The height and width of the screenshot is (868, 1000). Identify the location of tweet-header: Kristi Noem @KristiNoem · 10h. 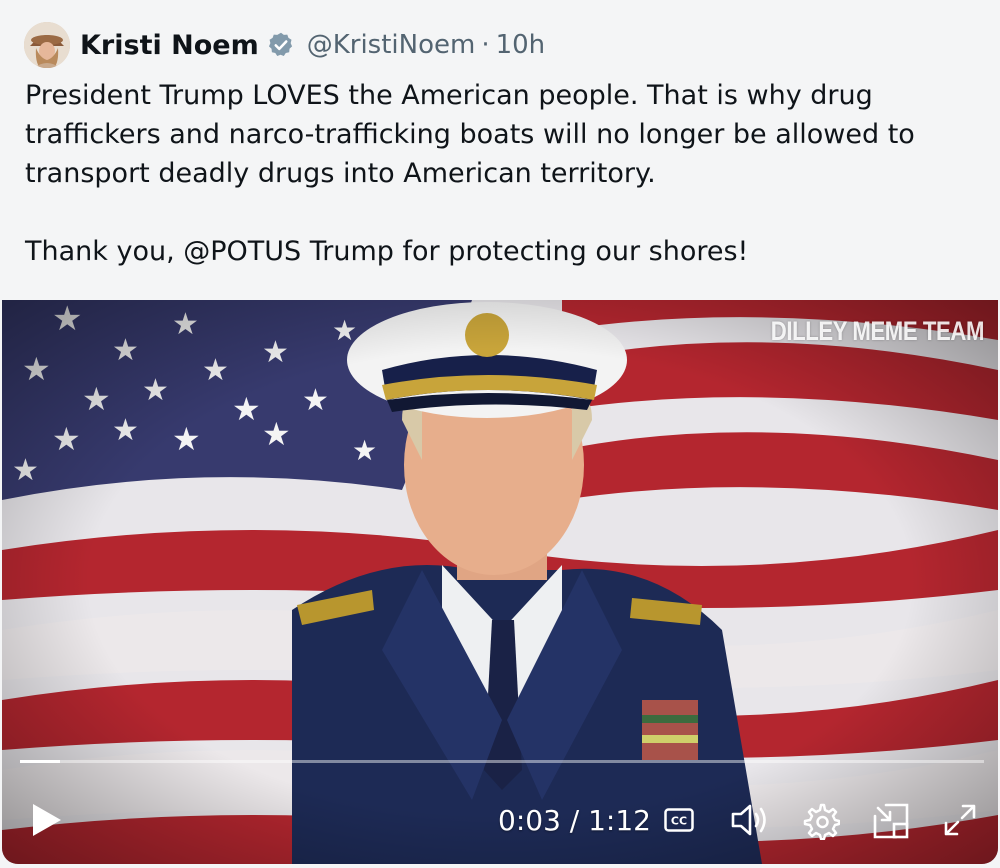
(284, 45).